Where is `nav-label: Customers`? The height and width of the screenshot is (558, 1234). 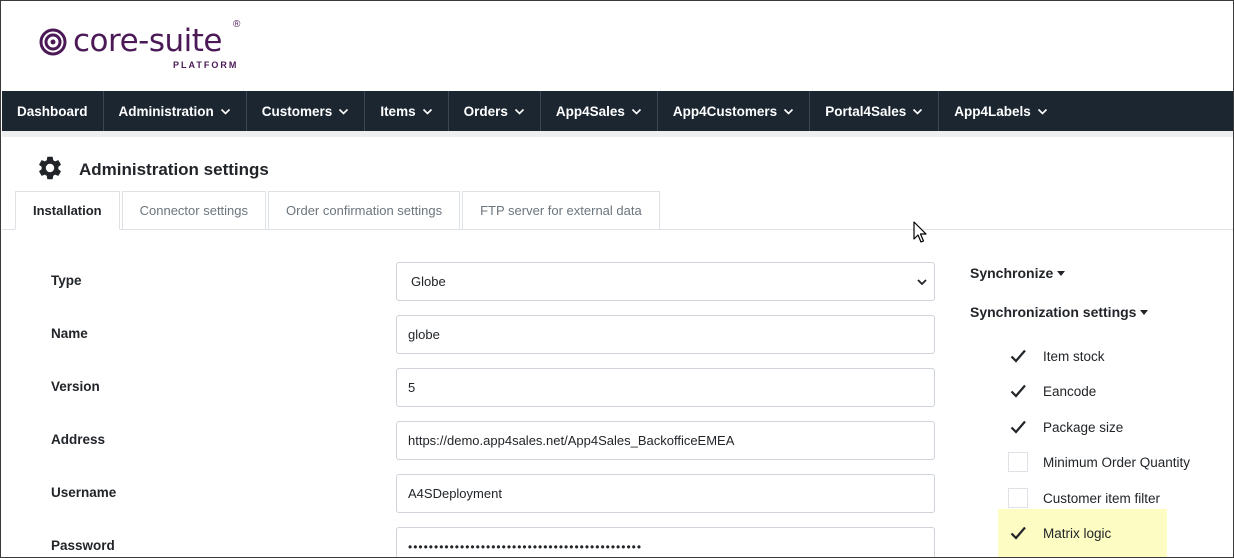
nav-label: Customers is located at coordinates (297, 111).